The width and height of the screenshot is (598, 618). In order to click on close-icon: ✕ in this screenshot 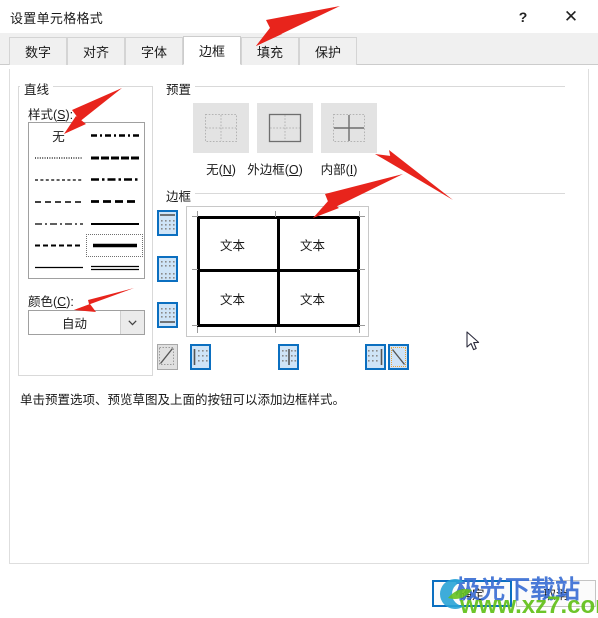, I will do `click(571, 16)`.